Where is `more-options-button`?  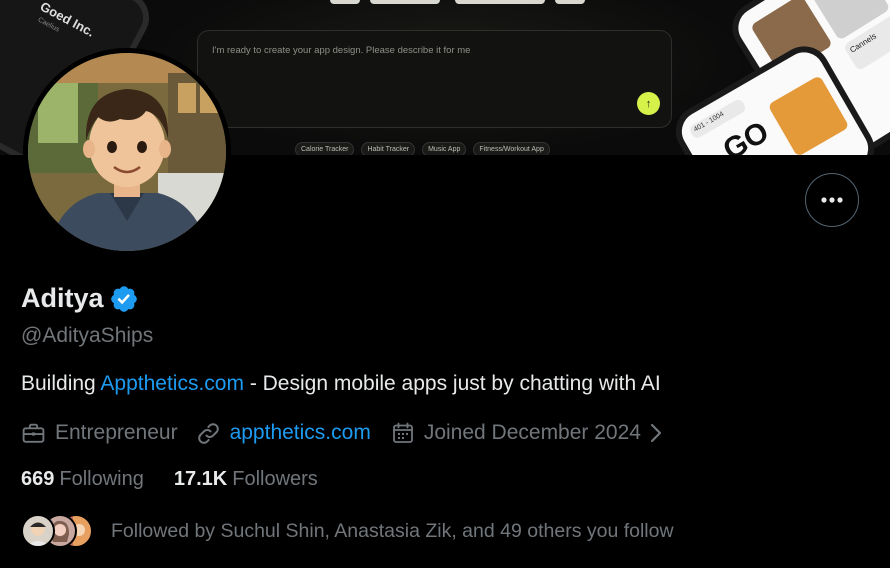 more-options-button is located at coordinates (832, 200).